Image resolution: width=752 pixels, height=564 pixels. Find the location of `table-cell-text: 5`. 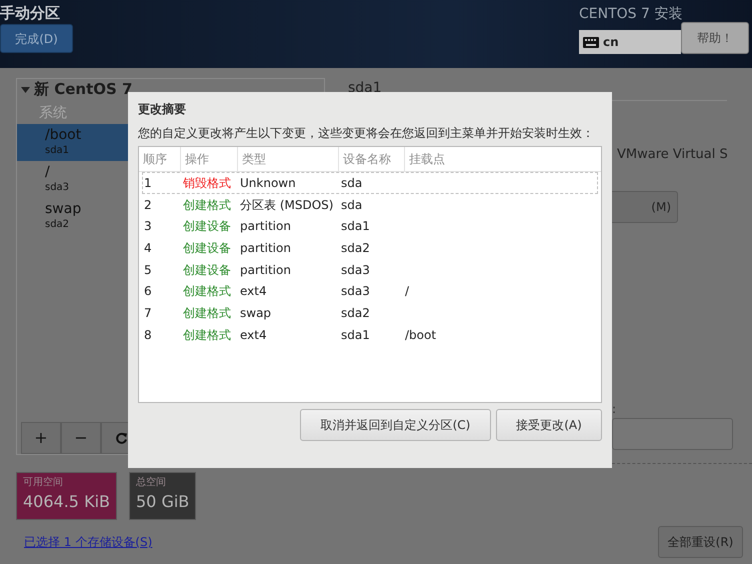

table-cell-text: 5 is located at coordinates (148, 270).